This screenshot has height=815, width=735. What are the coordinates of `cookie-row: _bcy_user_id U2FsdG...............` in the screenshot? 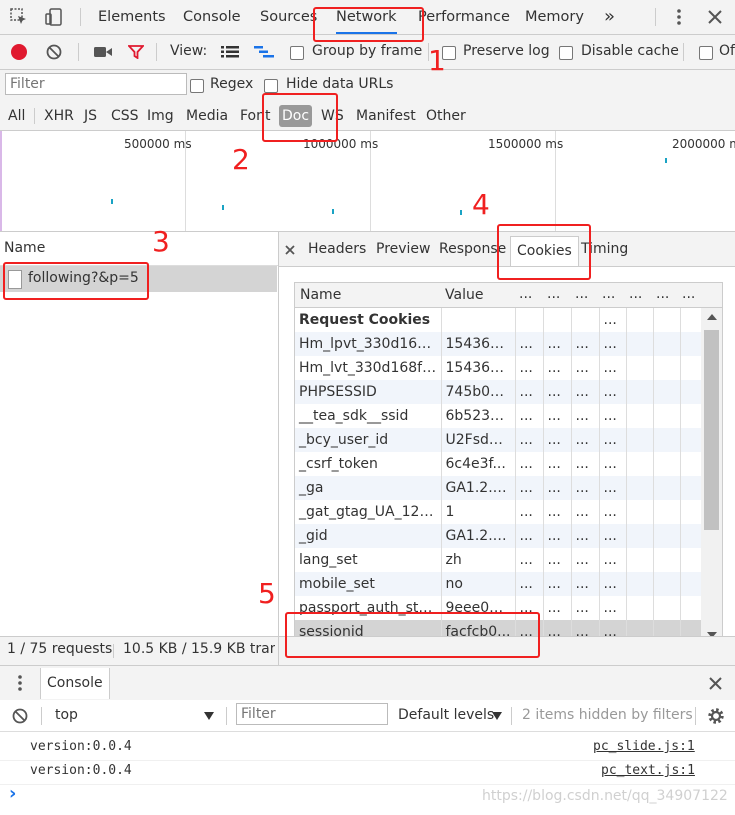 It's located at (498, 440).